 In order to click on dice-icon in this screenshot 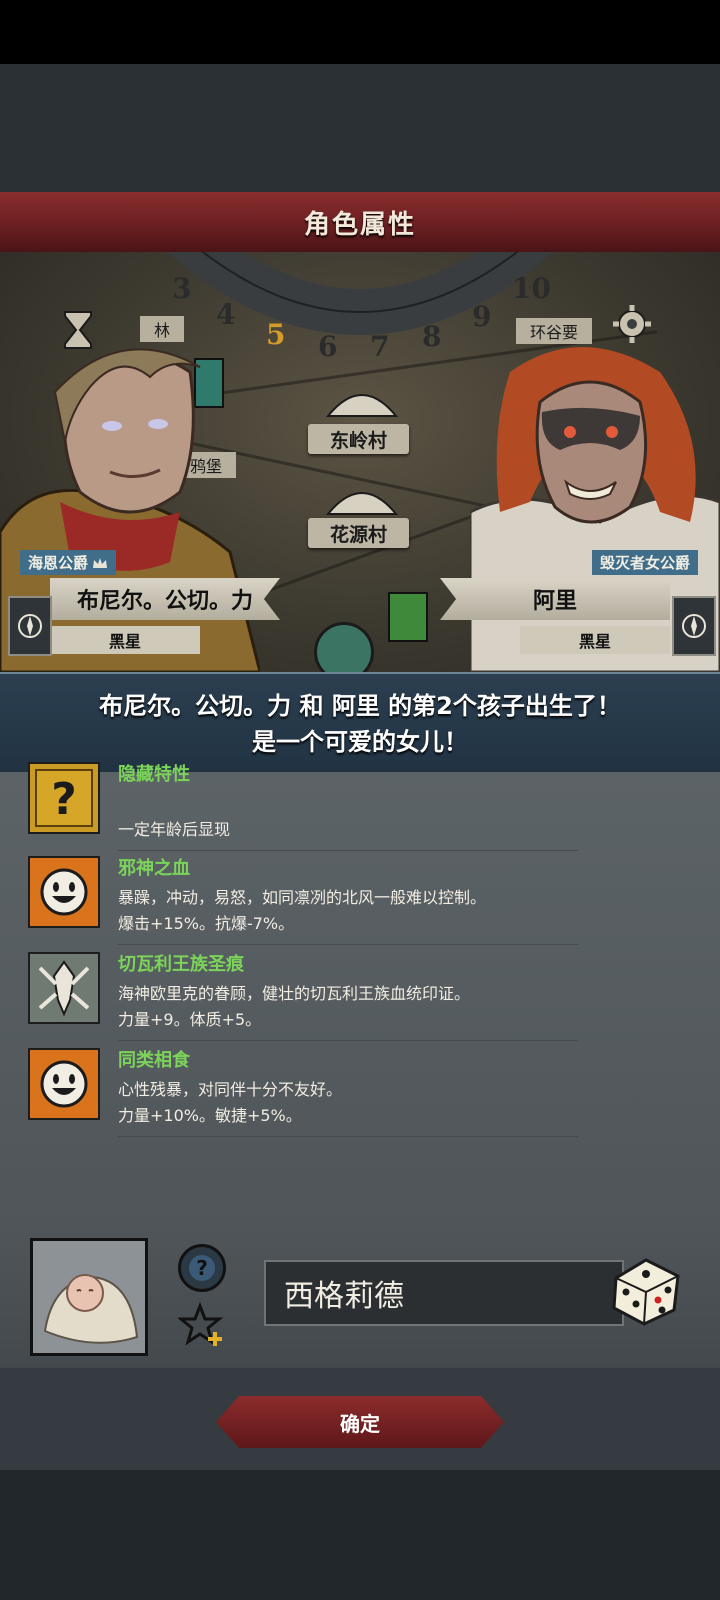, I will do `click(646, 1292)`.